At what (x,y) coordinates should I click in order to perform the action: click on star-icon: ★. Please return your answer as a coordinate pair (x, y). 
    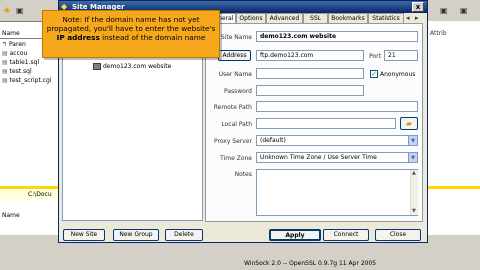
    Looking at the image, I should click on (7, 11).